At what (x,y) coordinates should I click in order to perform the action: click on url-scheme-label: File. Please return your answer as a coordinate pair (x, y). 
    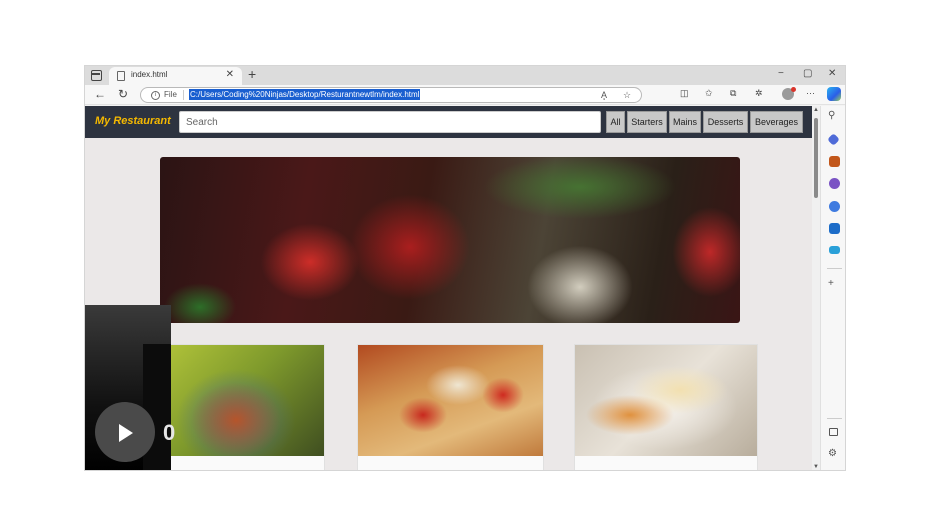
    Looking at the image, I should click on (170, 94).